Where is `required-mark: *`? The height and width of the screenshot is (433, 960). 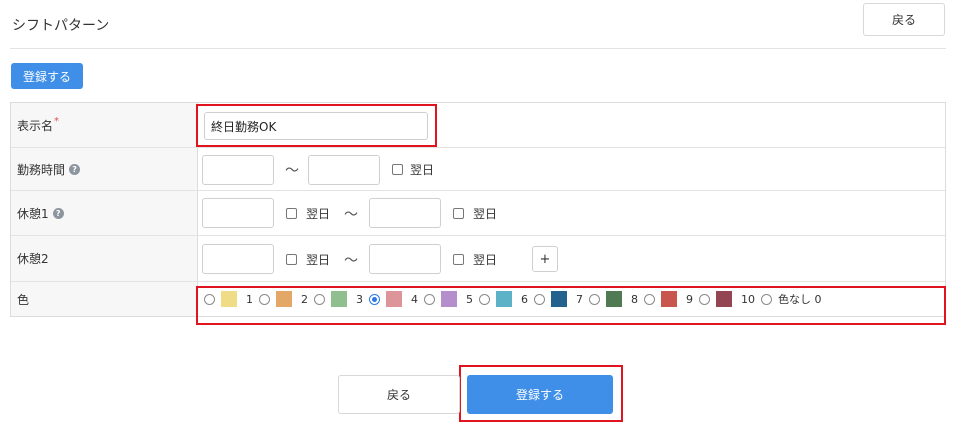 required-mark: * is located at coordinates (57, 121).